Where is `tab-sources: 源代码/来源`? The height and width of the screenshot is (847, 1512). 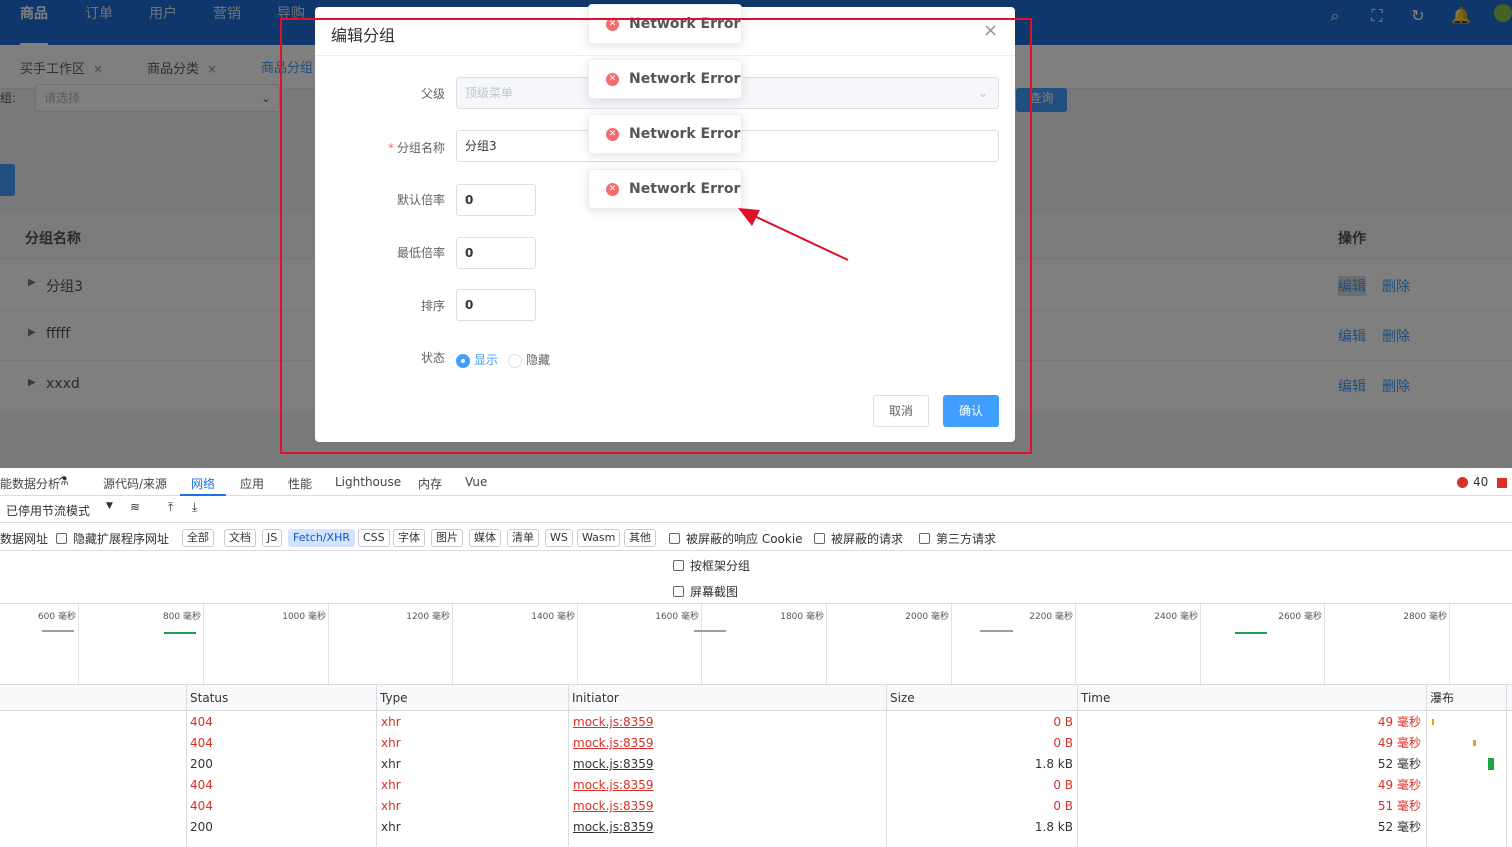
tab-sources: 源代码/来源 is located at coordinates (135, 483).